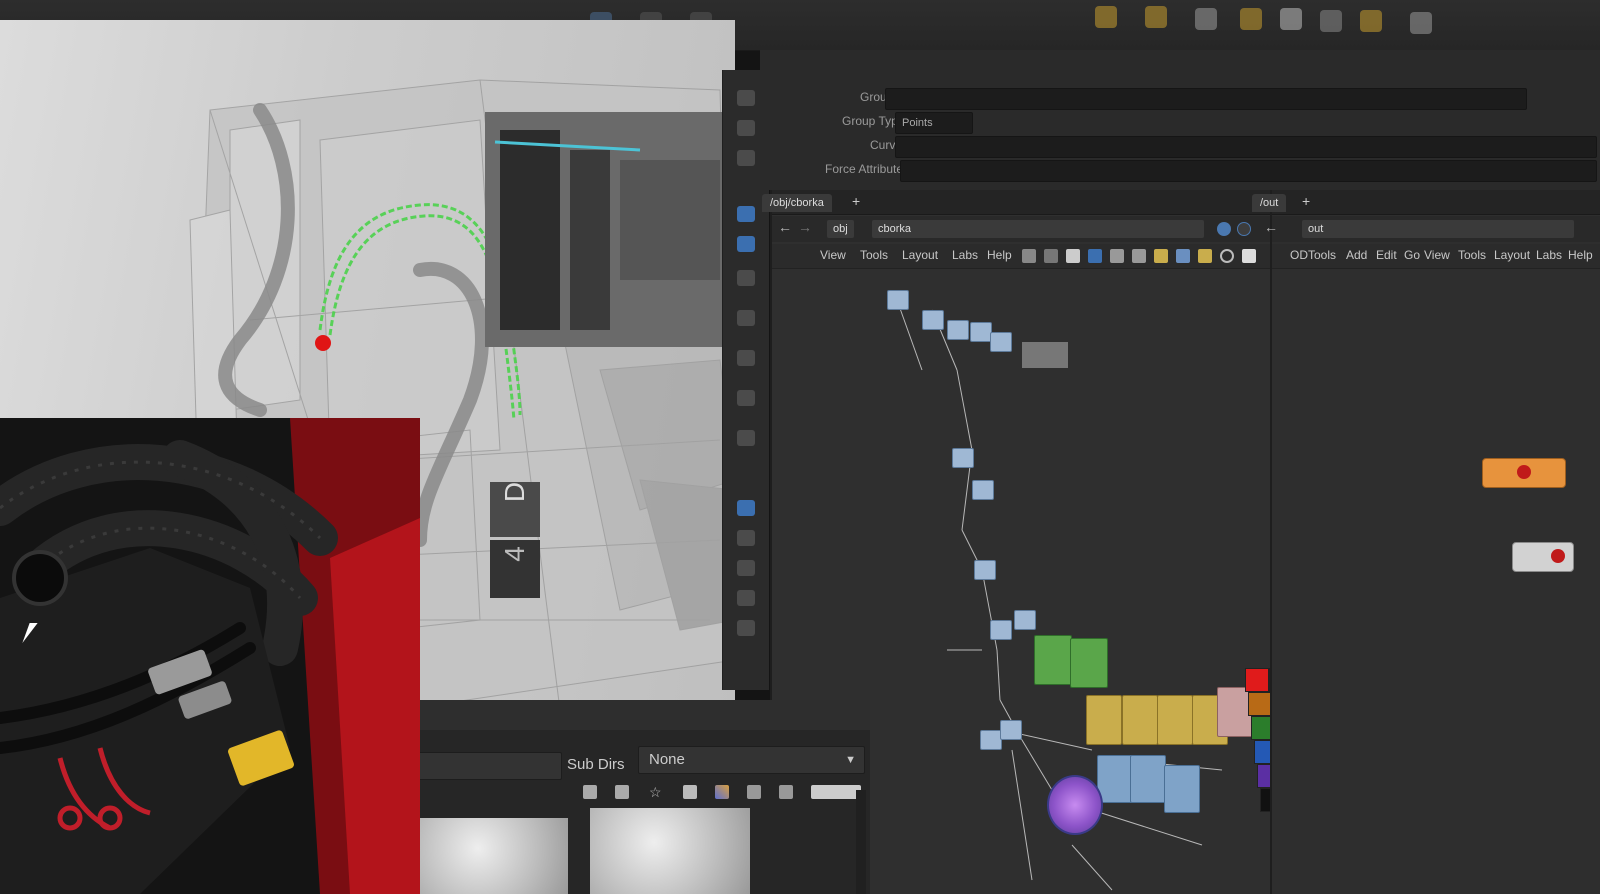 This screenshot has height=894, width=1600. I want to click on table-icon, so click(1117, 256).